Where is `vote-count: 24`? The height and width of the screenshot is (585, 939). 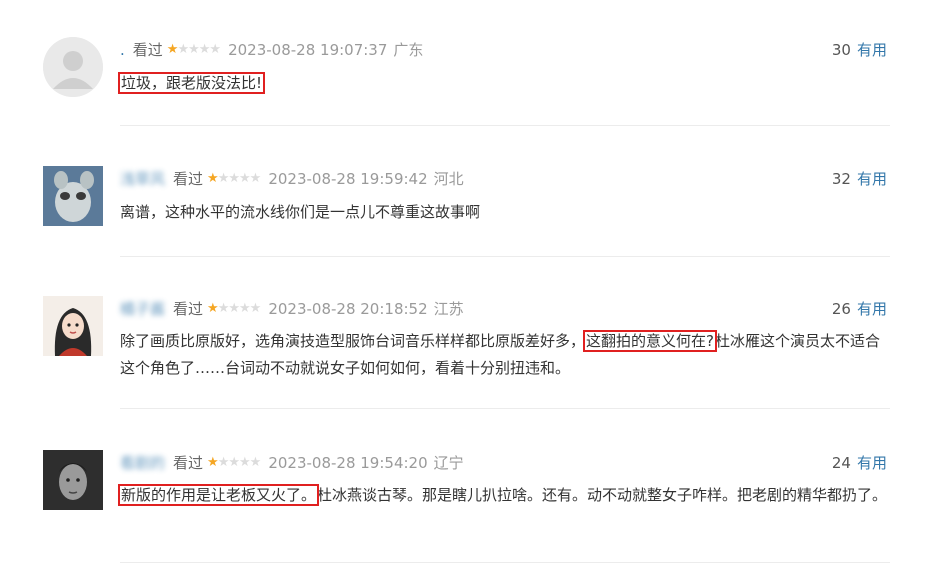
vote-count: 24 is located at coordinates (841, 463).